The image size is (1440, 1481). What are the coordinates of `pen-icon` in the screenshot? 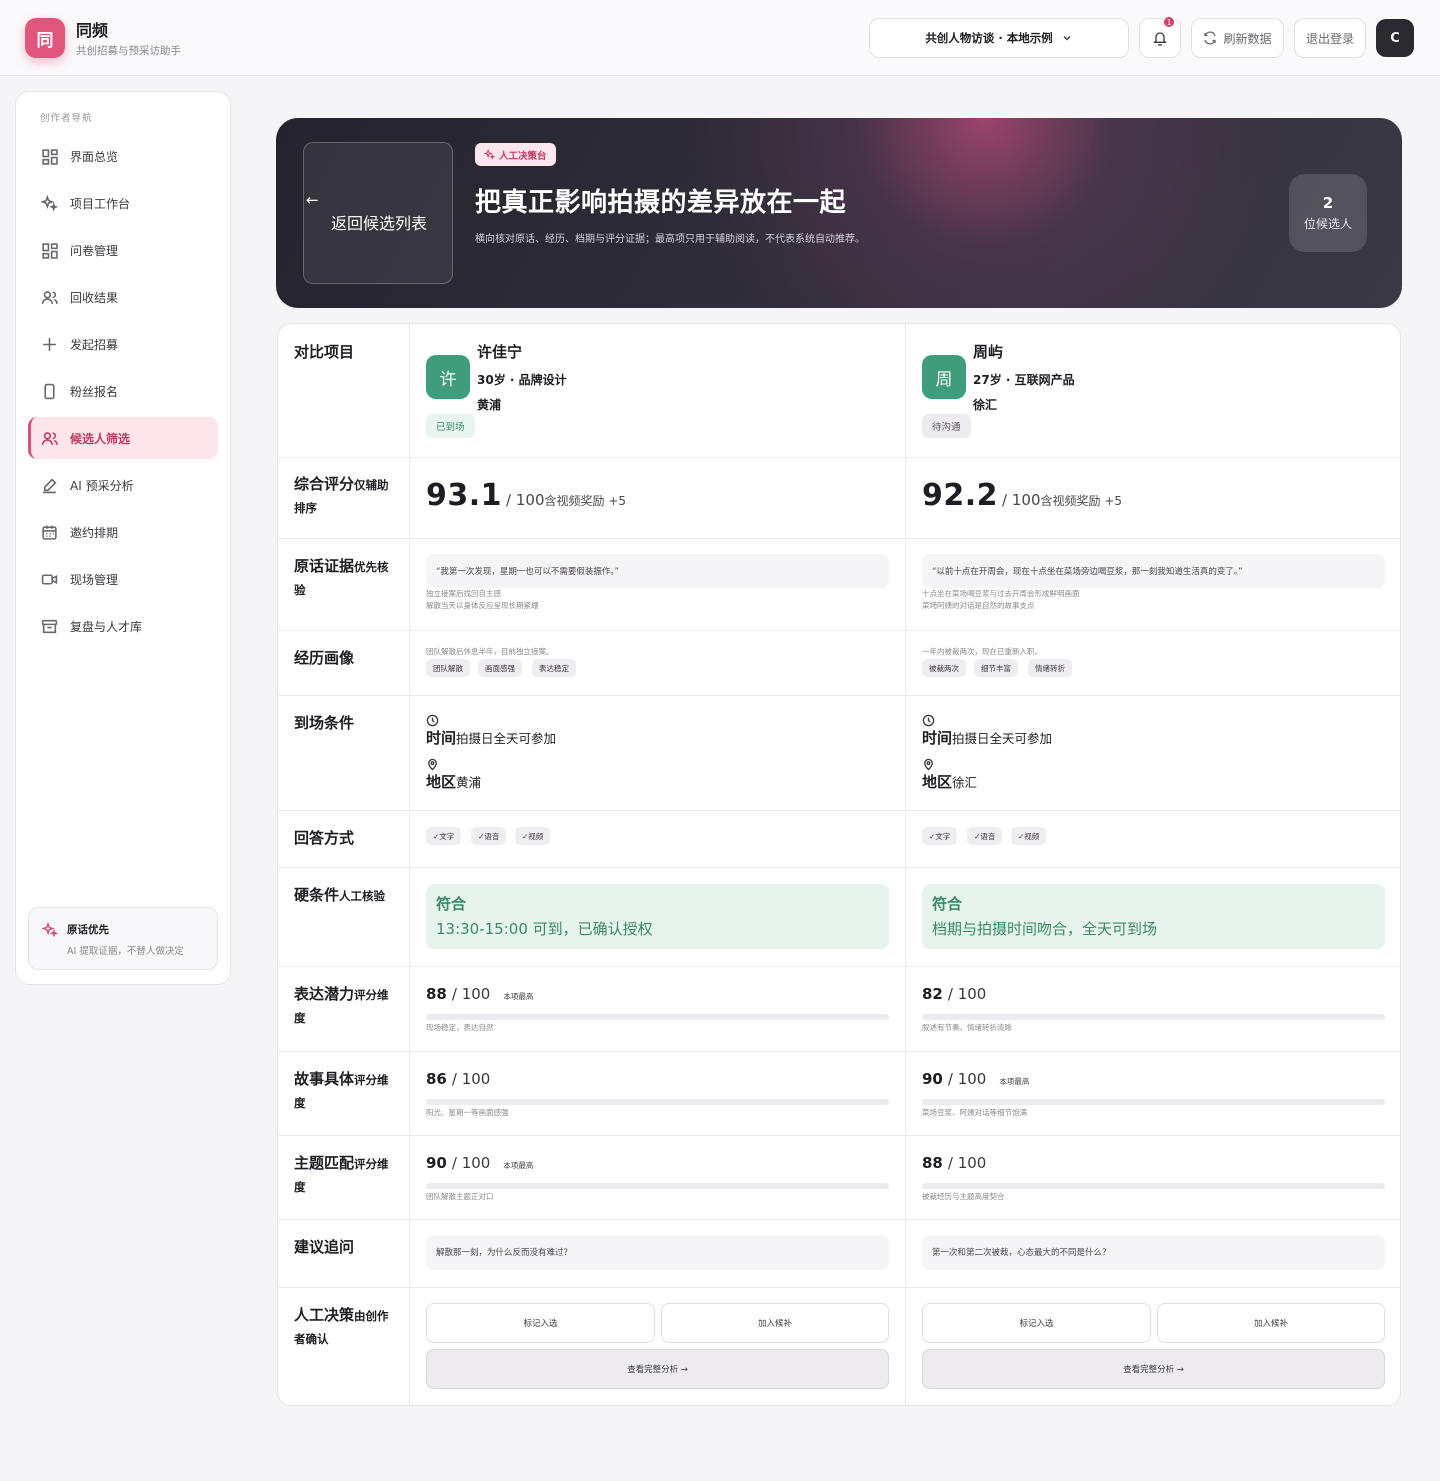 It's located at (50, 485).